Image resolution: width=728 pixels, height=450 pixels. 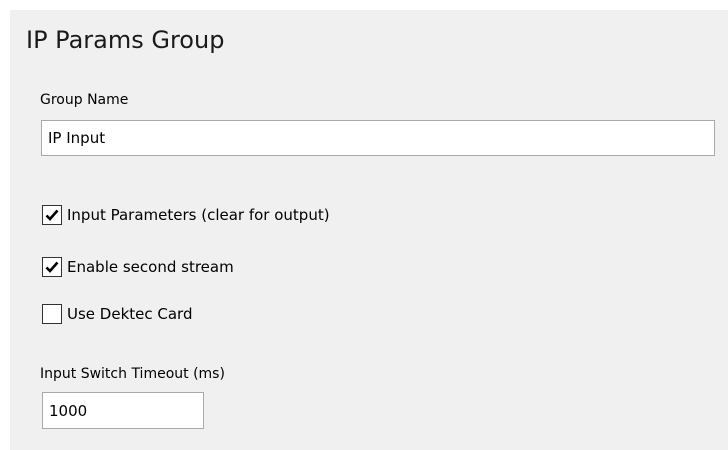 I want to click on input-switch-timeout-label: Input Switch Timeout (ms), so click(x=132, y=374).